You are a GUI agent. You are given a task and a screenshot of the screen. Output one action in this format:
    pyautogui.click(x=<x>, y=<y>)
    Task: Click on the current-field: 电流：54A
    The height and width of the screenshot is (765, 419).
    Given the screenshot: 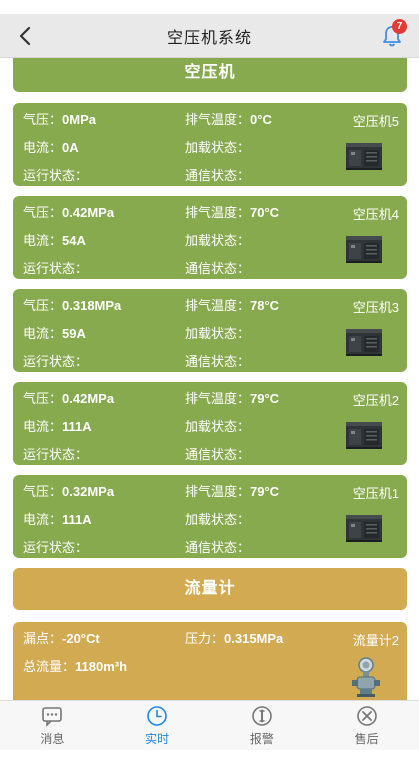 What is the action you would take?
    pyautogui.click(x=54, y=239)
    